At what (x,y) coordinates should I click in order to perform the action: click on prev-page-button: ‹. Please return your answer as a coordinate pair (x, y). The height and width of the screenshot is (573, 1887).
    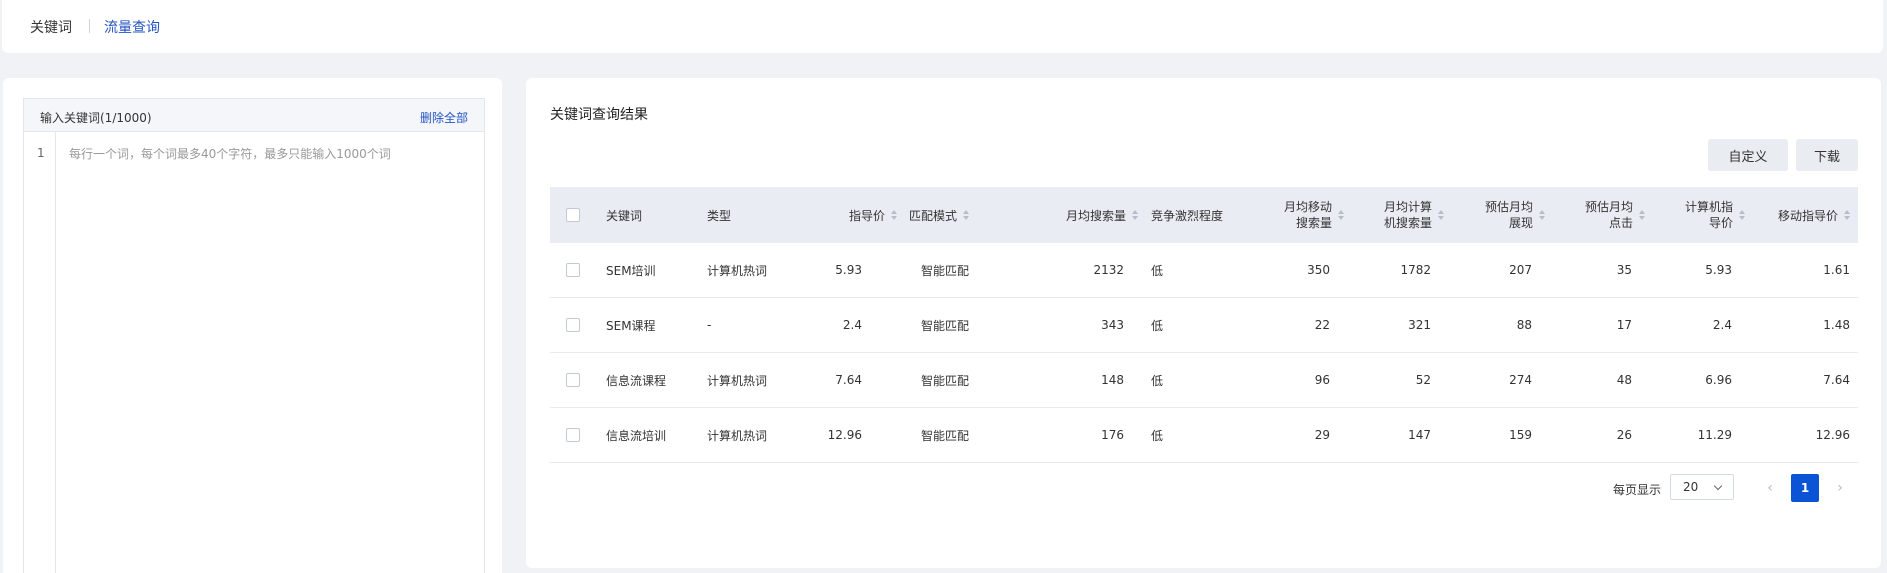
    Looking at the image, I should click on (1770, 488).